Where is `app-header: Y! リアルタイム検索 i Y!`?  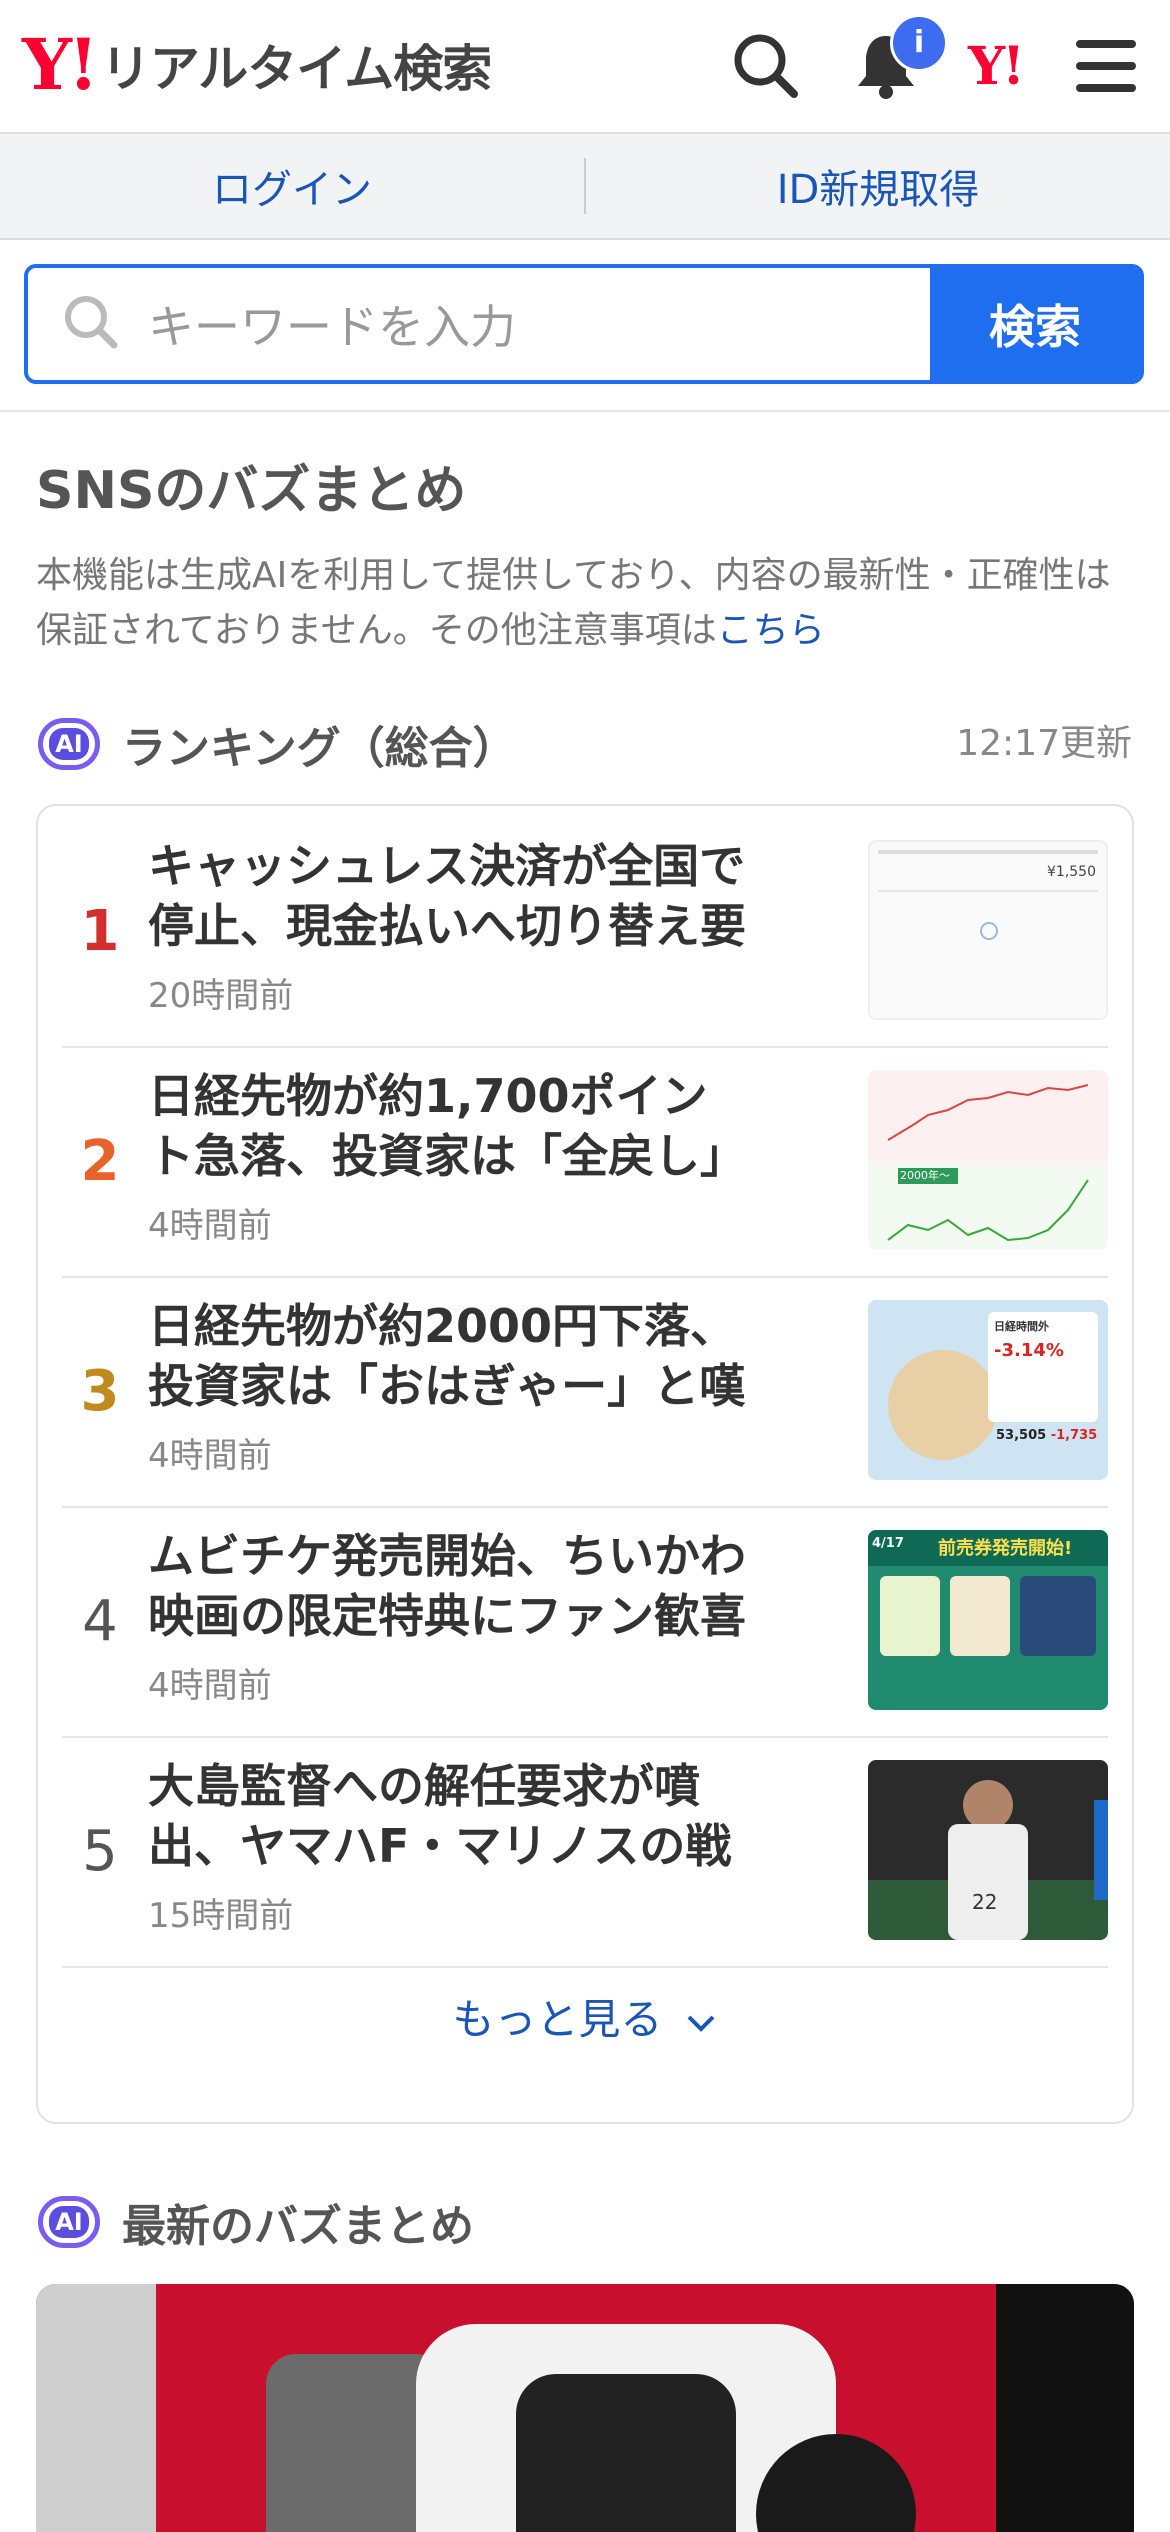
app-header: Y! リアルタイム検索 i Y! is located at coordinates (585, 67).